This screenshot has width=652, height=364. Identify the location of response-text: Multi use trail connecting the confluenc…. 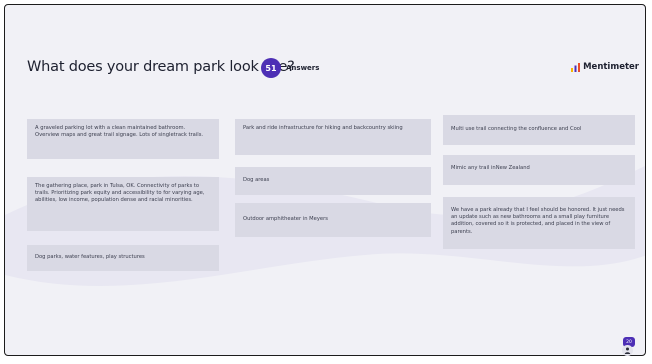
(516, 129).